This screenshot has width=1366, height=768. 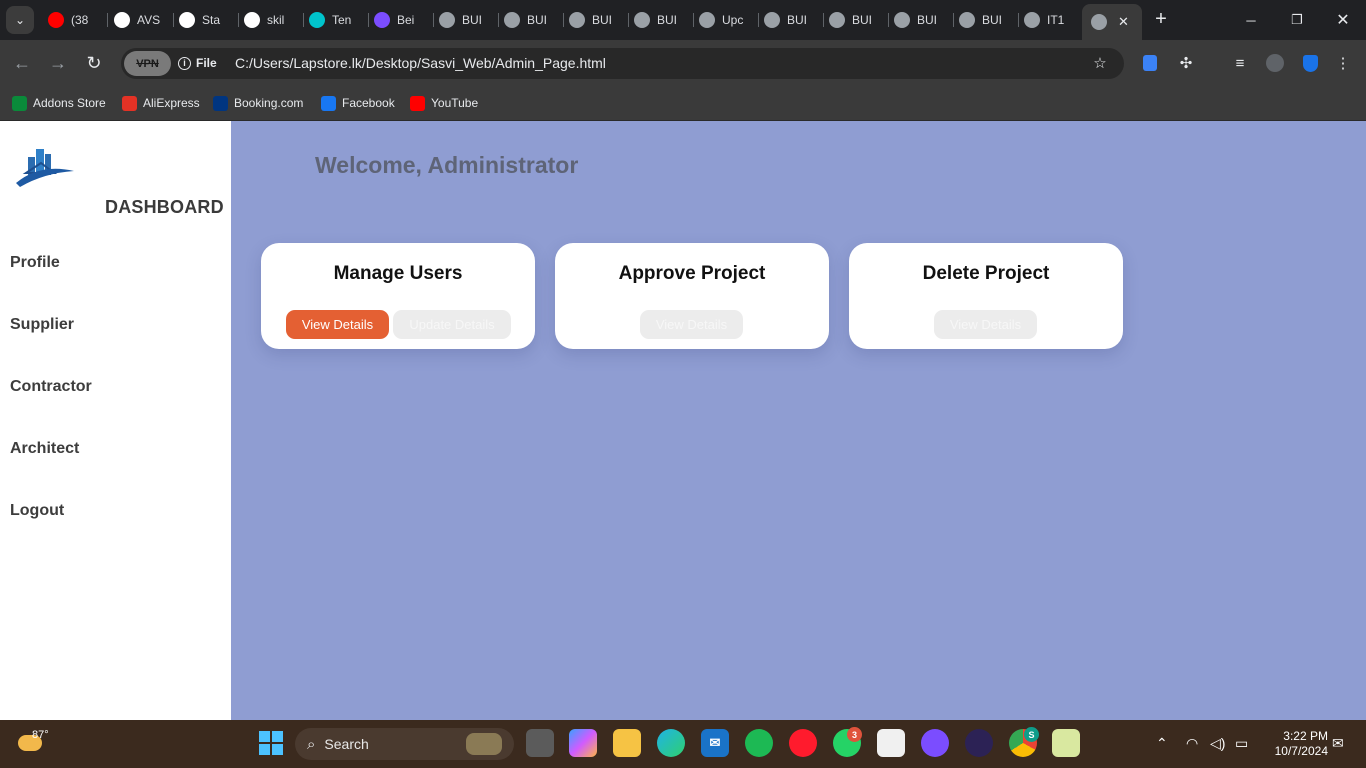 What do you see at coordinates (1066, 743) in the screenshot?
I see `notepad-icon` at bounding box center [1066, 743].